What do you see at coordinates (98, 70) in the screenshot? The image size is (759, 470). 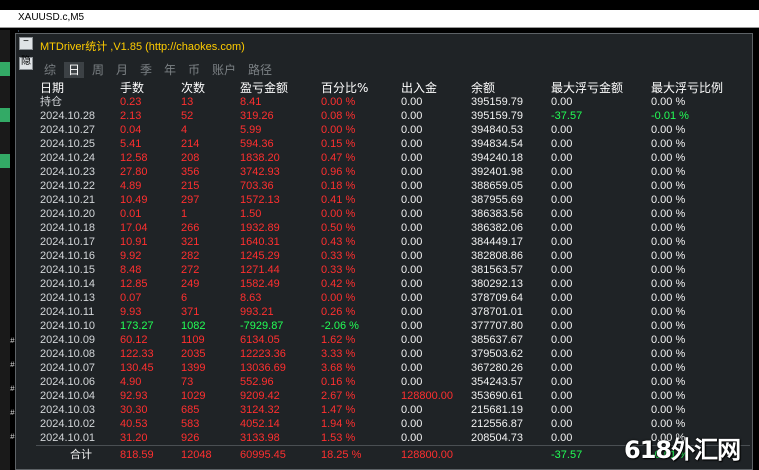 I see `tab-week: 周` at bounding box center [98, 70].